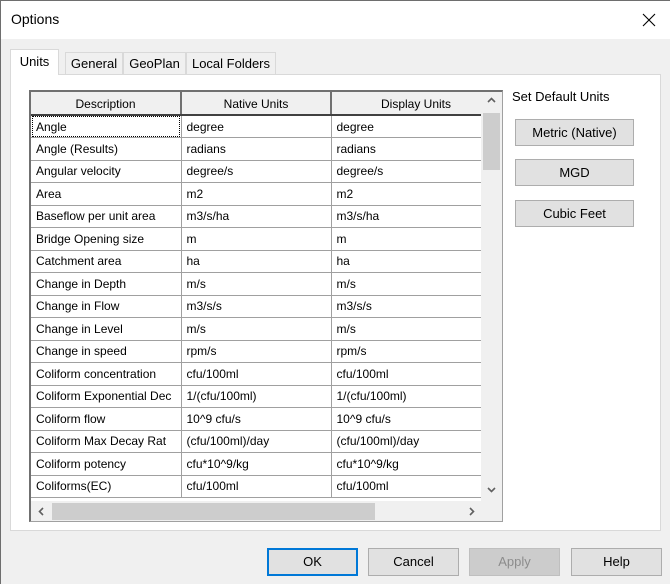 The width and height of the screenshot is (670, 584). I want to click on cell-display-units: degree, so click(406, 126).